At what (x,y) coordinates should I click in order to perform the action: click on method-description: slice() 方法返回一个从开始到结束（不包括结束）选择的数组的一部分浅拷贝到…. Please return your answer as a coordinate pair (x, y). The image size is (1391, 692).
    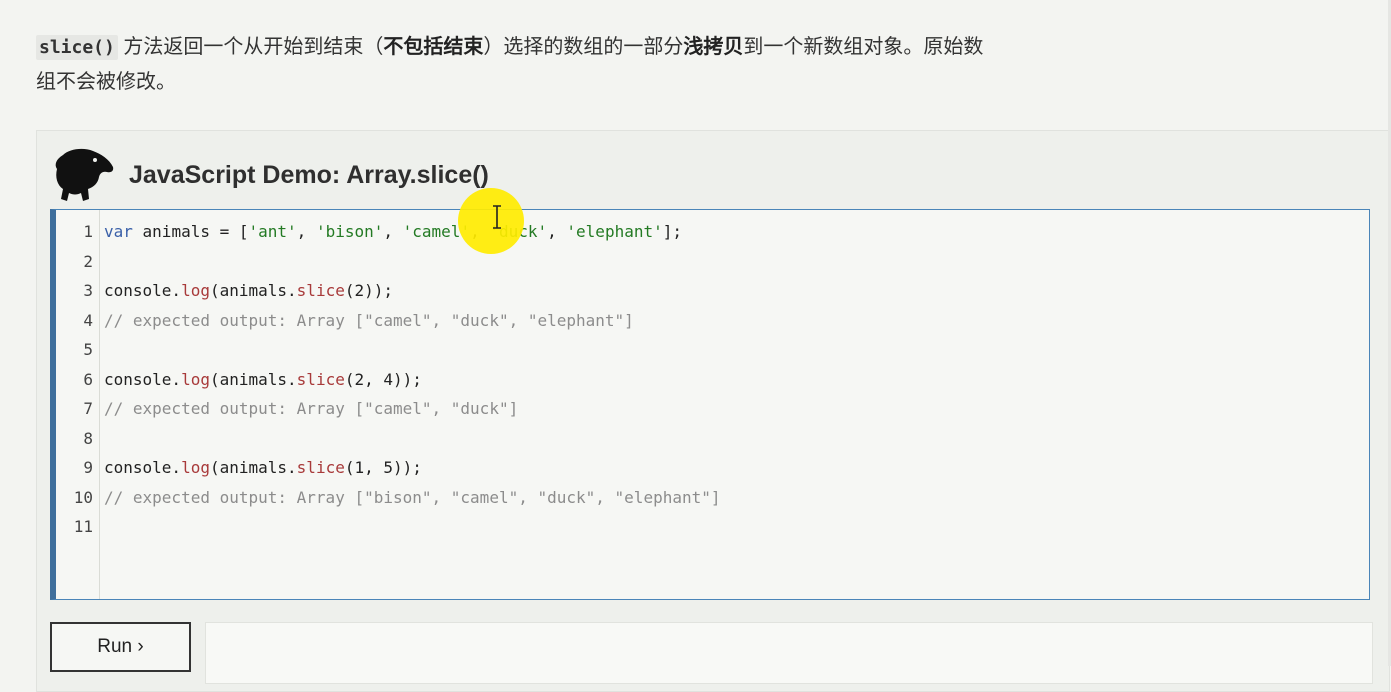
    Looking at the image, I should click on (516, 65).